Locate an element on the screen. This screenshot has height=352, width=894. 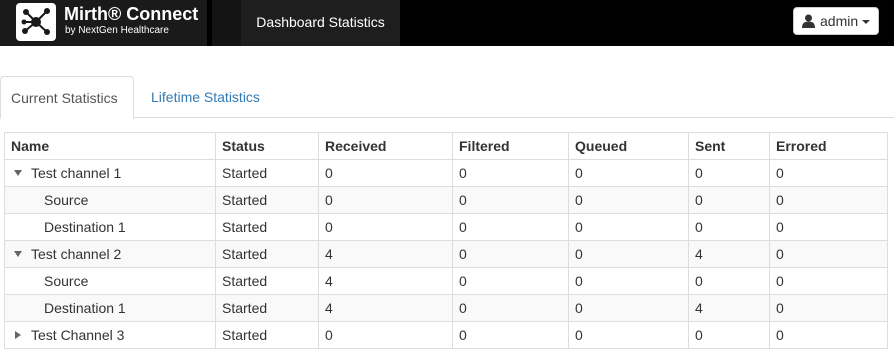
nav-item-dashboard-statistics: Dashboard Statistics is located at coordinates (320, 23).